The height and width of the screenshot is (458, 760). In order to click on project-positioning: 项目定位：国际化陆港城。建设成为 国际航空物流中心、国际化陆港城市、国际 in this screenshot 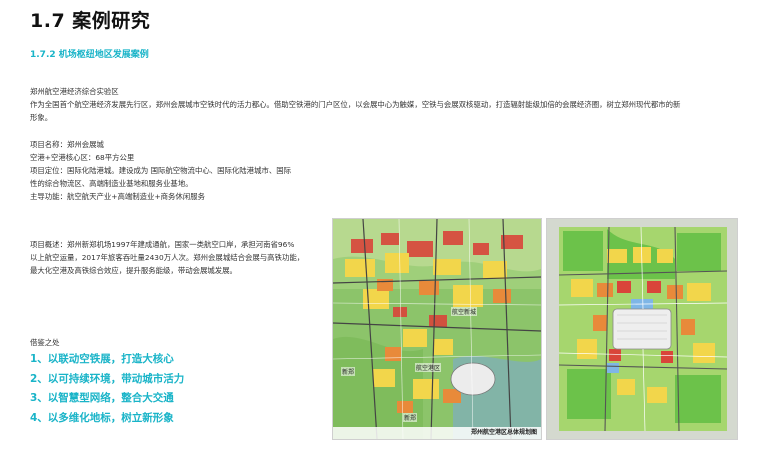, I will do `click(161, 170)`.